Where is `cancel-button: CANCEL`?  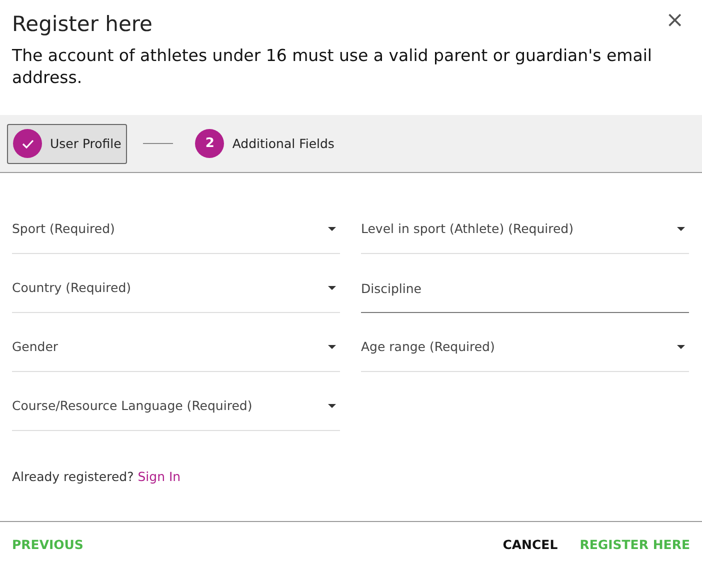
cancel-button: CANCEL is located at coordinates (530, 544).